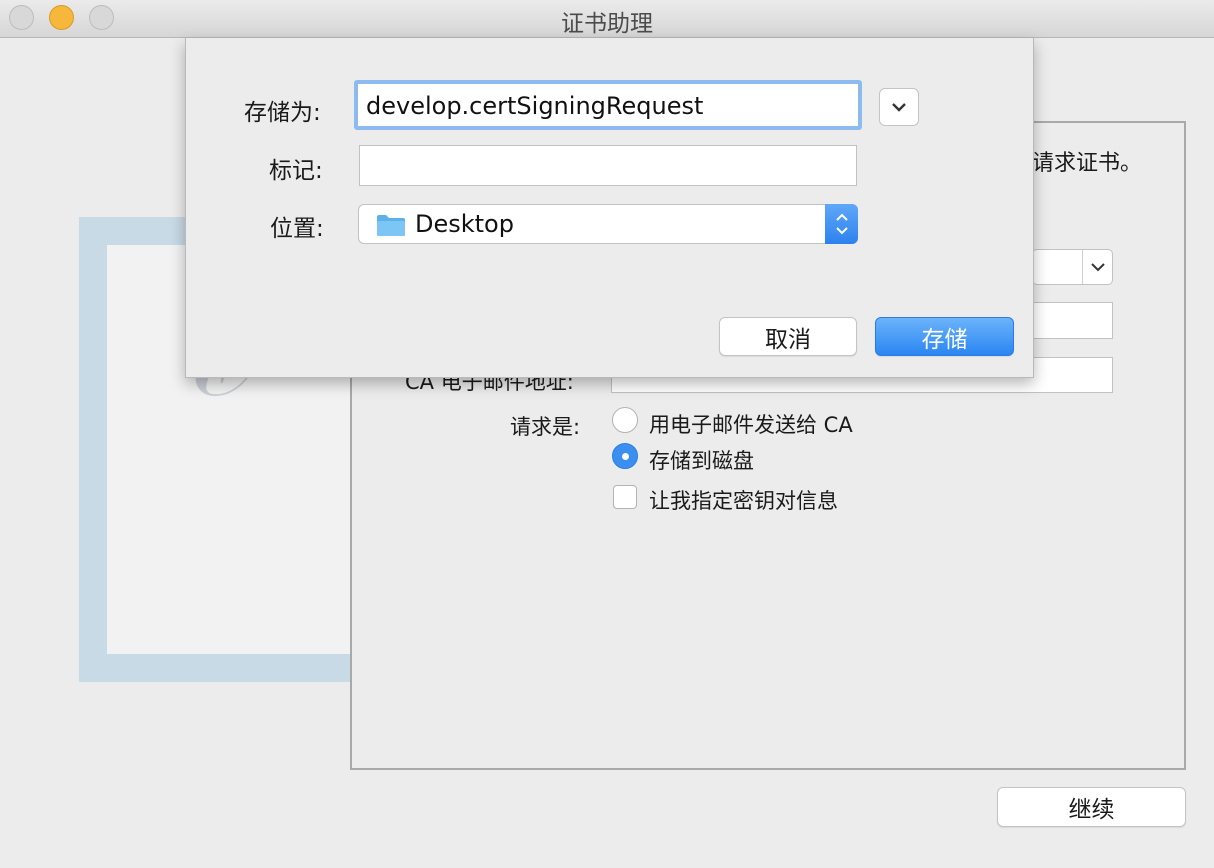 Image resolution: width=1214 pixels, height=868 pixels. What do you see at coordinates (545, 427) in the screenshot?
I see `request-is-label: 请求是:` at bounding box center [545, 427].